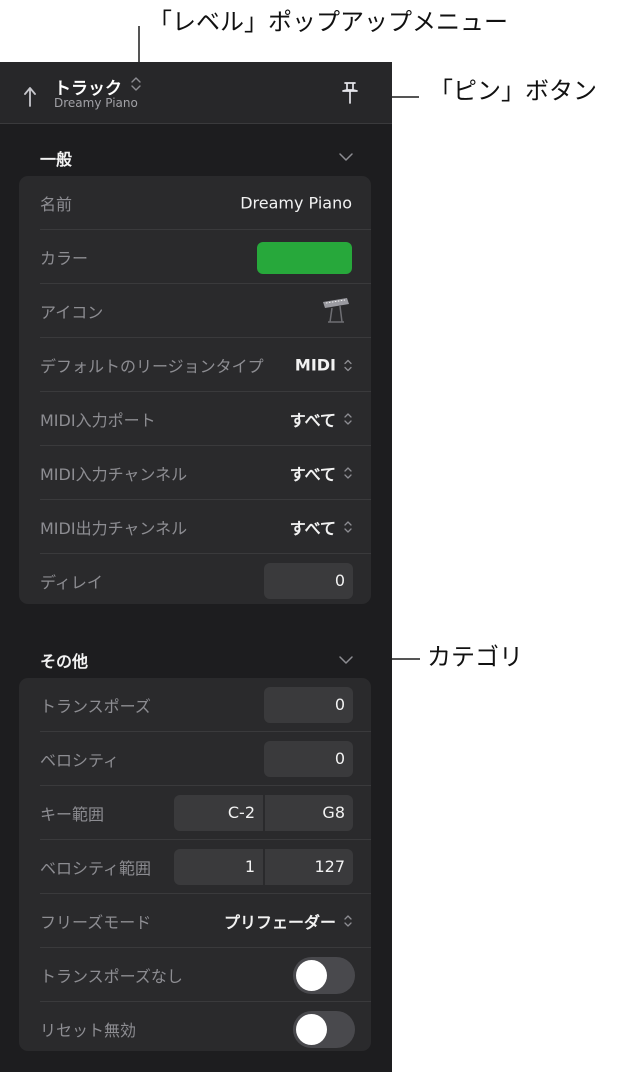  What do you see at coordinates (195, 473) in the screenshot?
I see `row-midi-in-channel: MIDI入力チャンネル すべて` at bounding box center [195, 473].